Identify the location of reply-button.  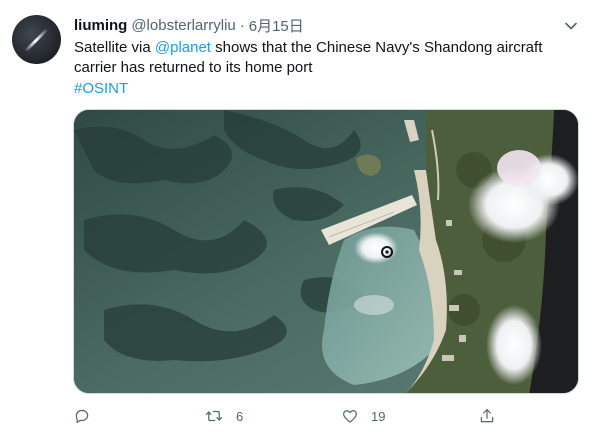
(88, 416).